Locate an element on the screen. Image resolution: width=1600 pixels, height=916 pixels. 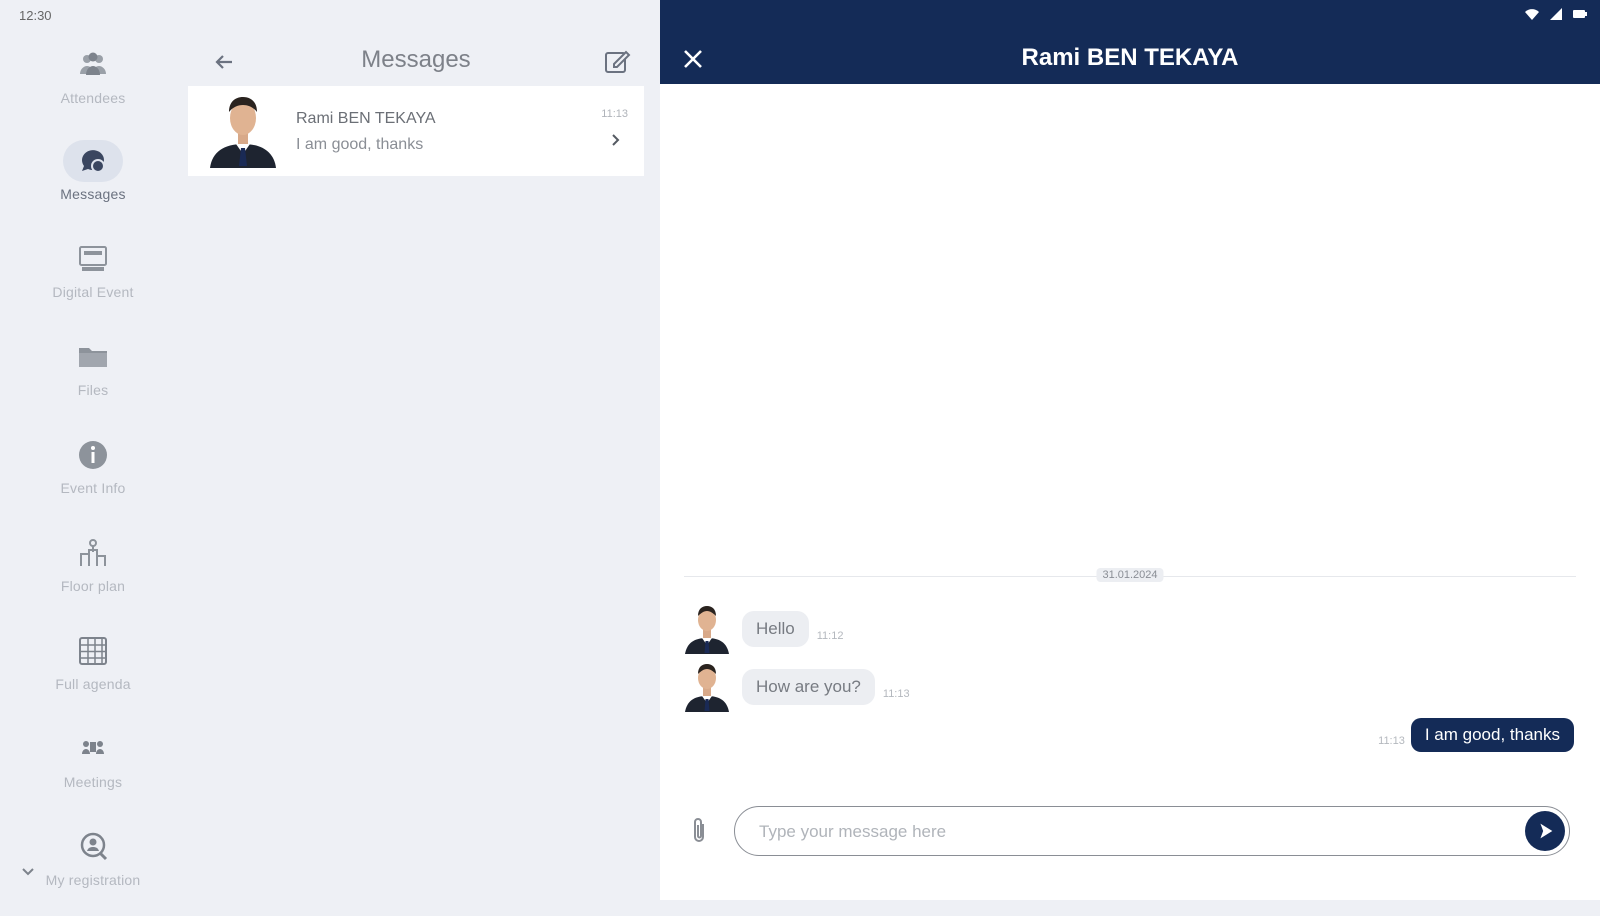
message-row: How are you? 11:13 is located at coordinates (797, 687).